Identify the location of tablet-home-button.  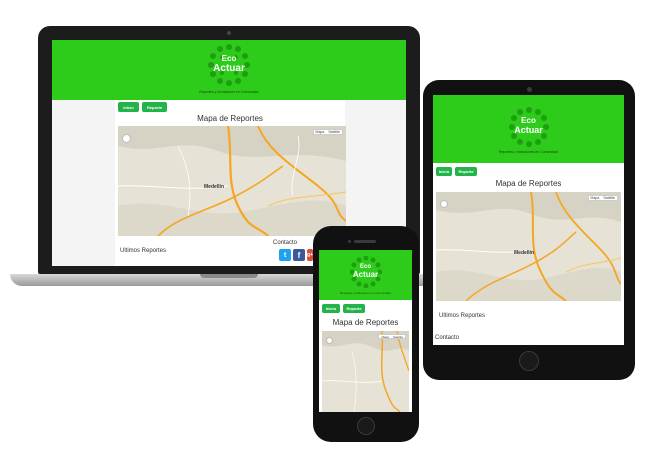
(529, 361).